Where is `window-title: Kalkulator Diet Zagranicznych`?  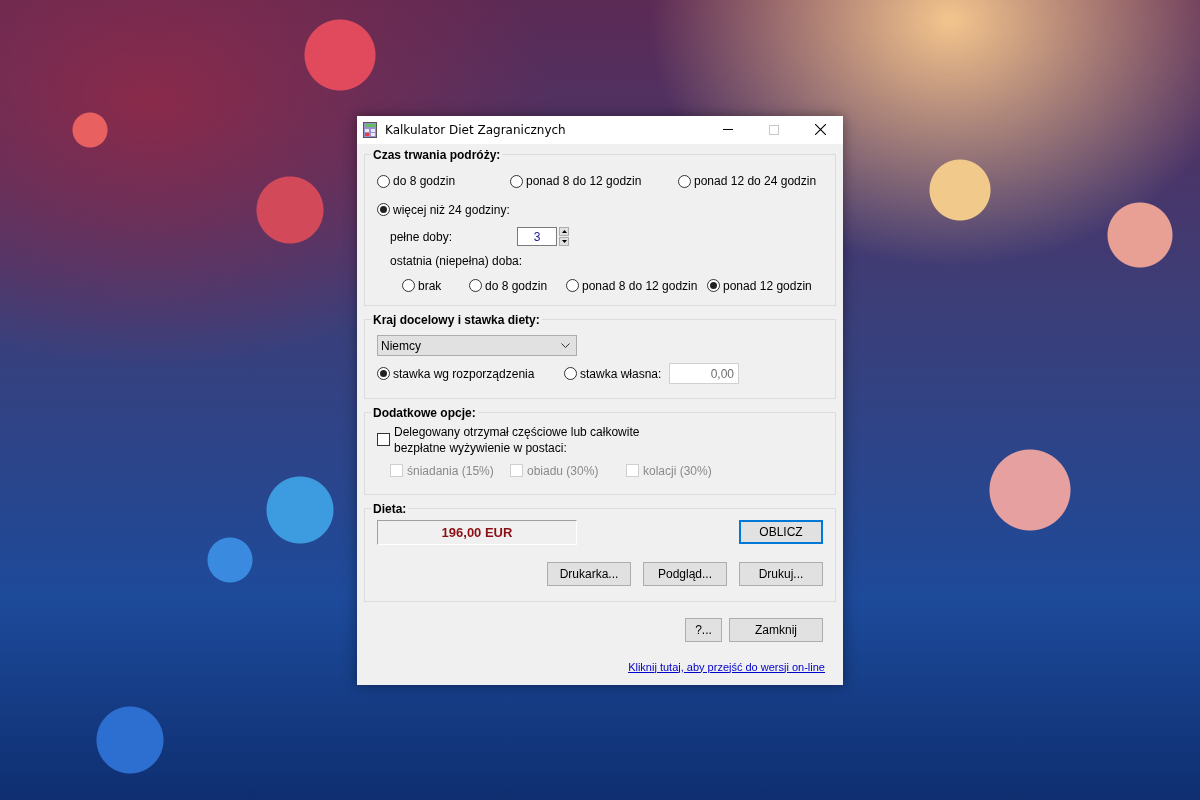
window-title: Kalkulator Diet Zagranicznych is located at coordinates (476, 129).